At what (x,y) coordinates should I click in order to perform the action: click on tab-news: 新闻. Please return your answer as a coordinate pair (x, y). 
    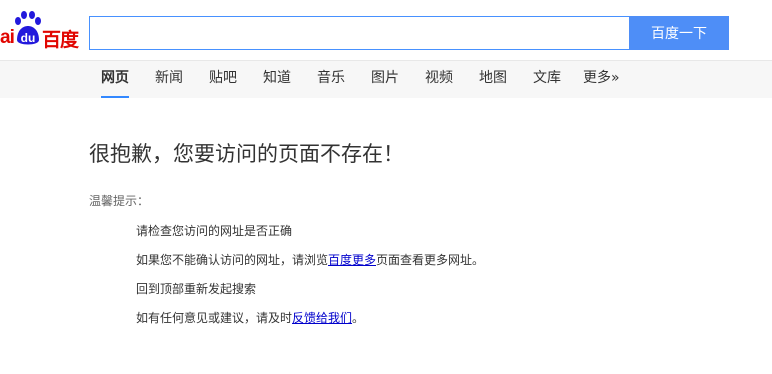
    Looking at the image, I should click on (169, 79).